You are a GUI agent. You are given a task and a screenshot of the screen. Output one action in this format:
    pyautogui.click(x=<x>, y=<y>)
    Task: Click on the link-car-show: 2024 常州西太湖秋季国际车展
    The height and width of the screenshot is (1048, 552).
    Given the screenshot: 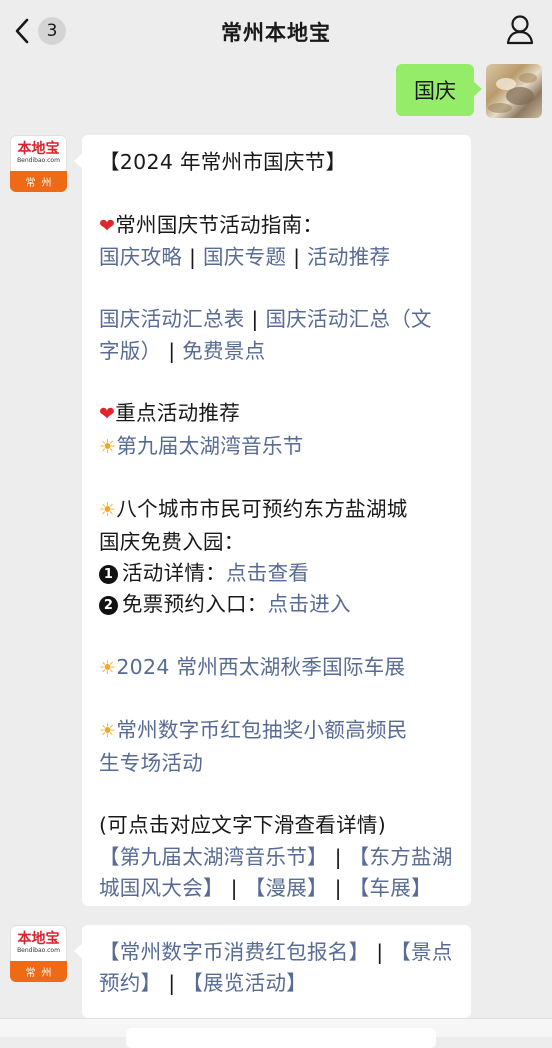 What is the action you would take?
    pyautogui.click(x=260, y=667)
    